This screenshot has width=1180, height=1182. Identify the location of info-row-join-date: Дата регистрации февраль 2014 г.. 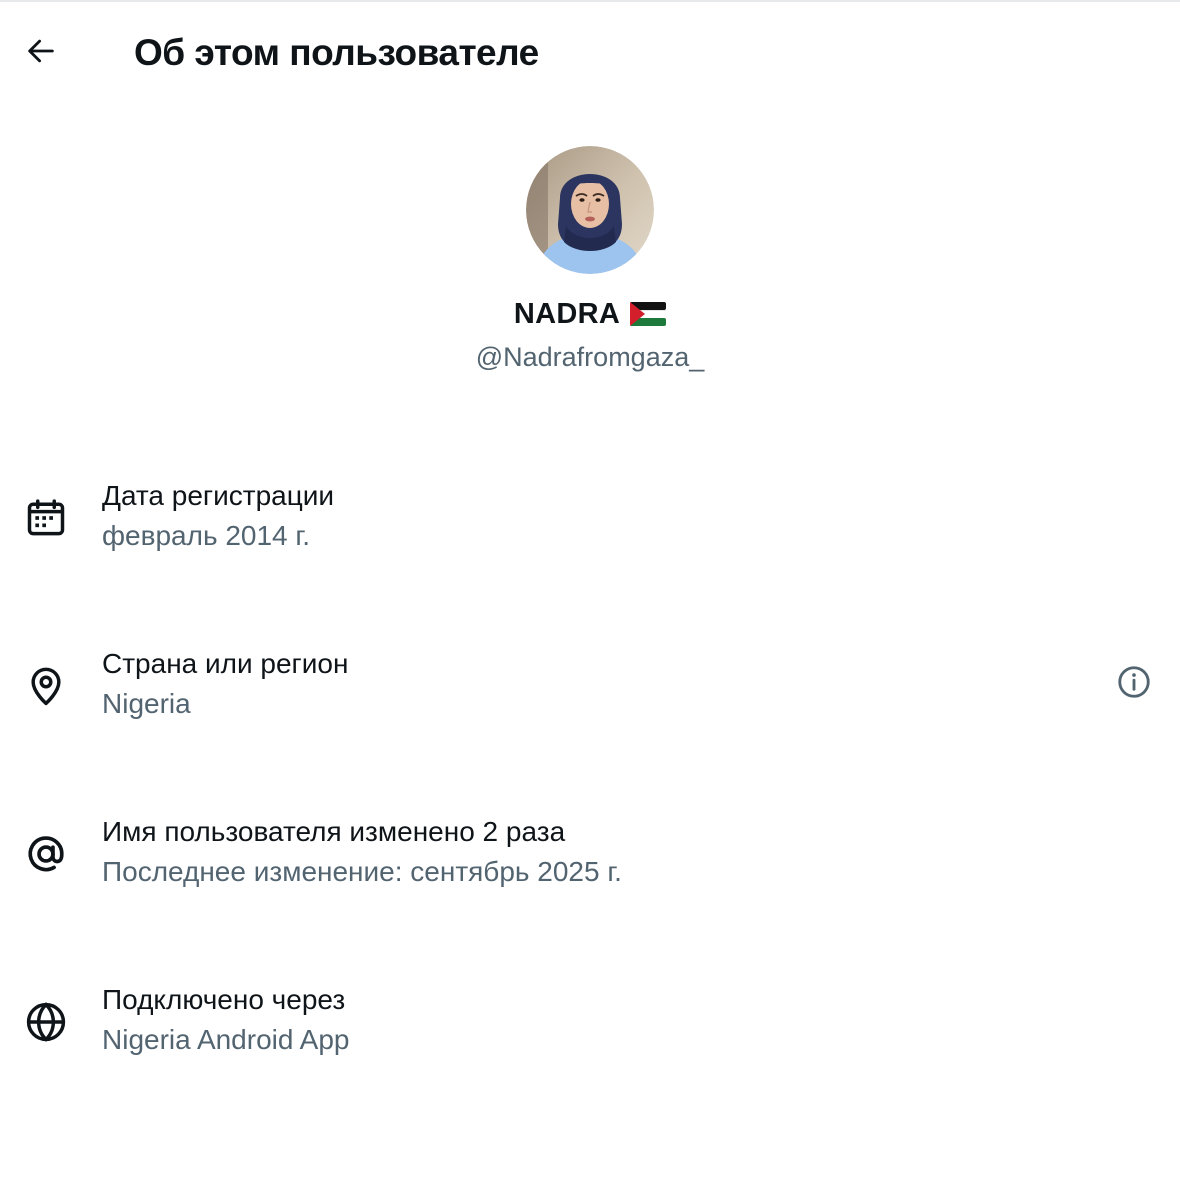
(590, 554).